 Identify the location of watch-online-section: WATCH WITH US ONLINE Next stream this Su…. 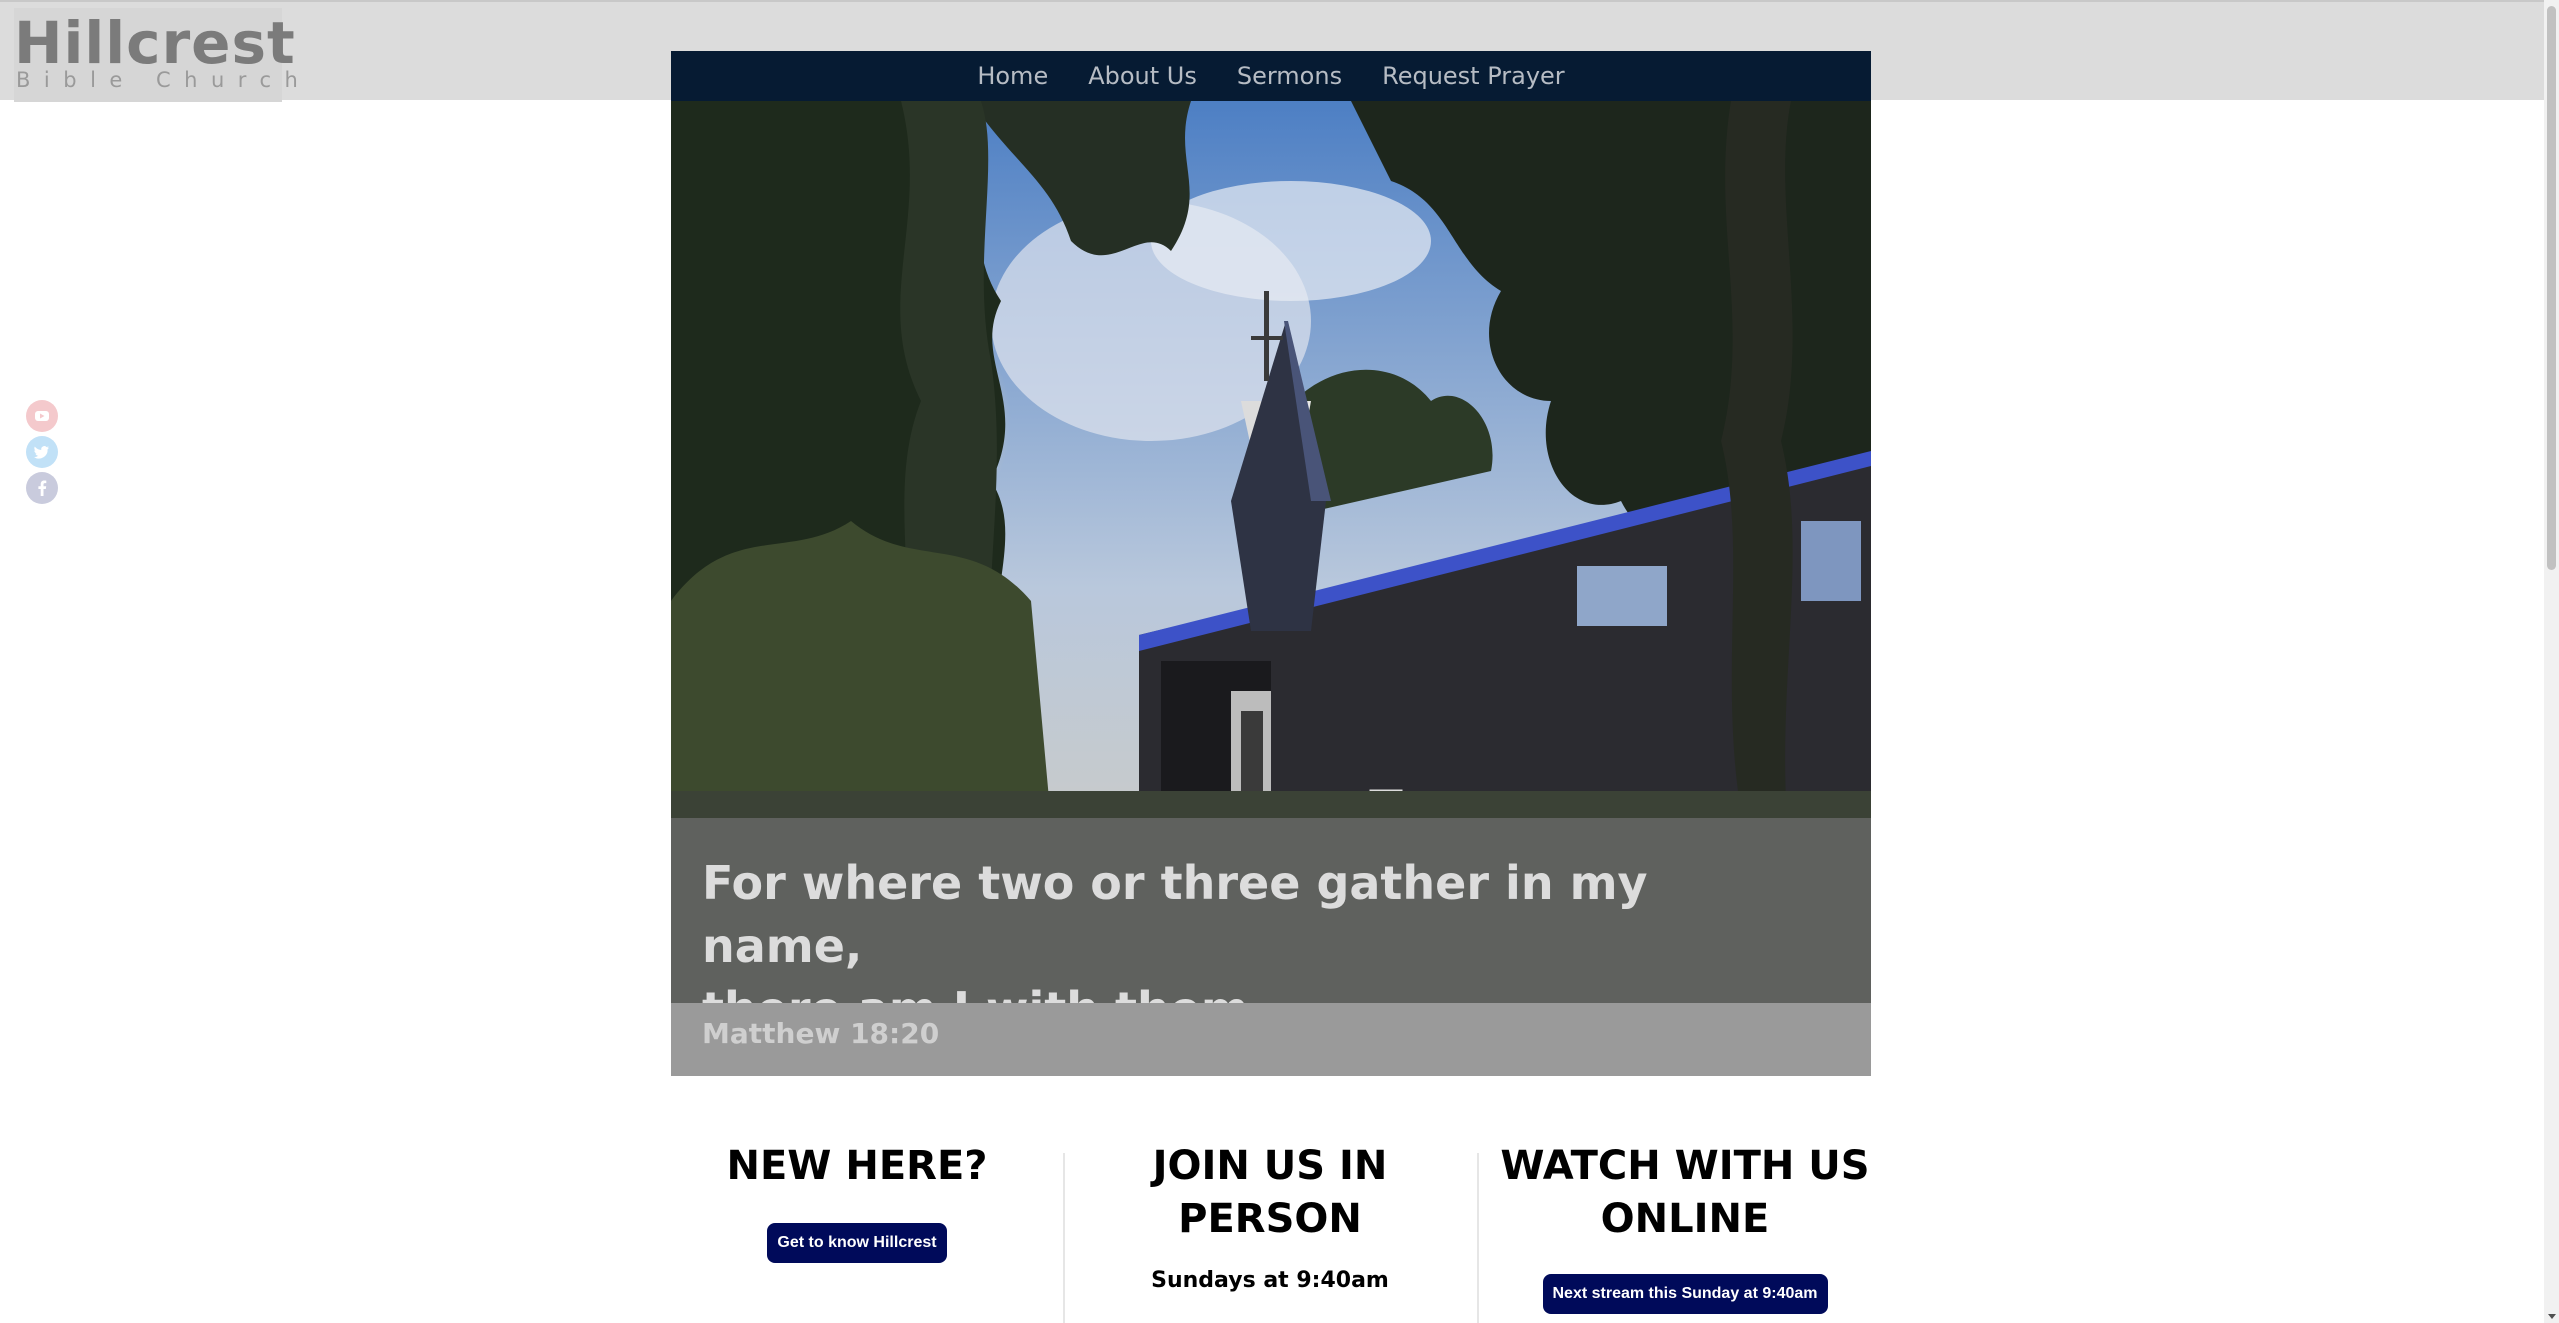
(1685, 1227).